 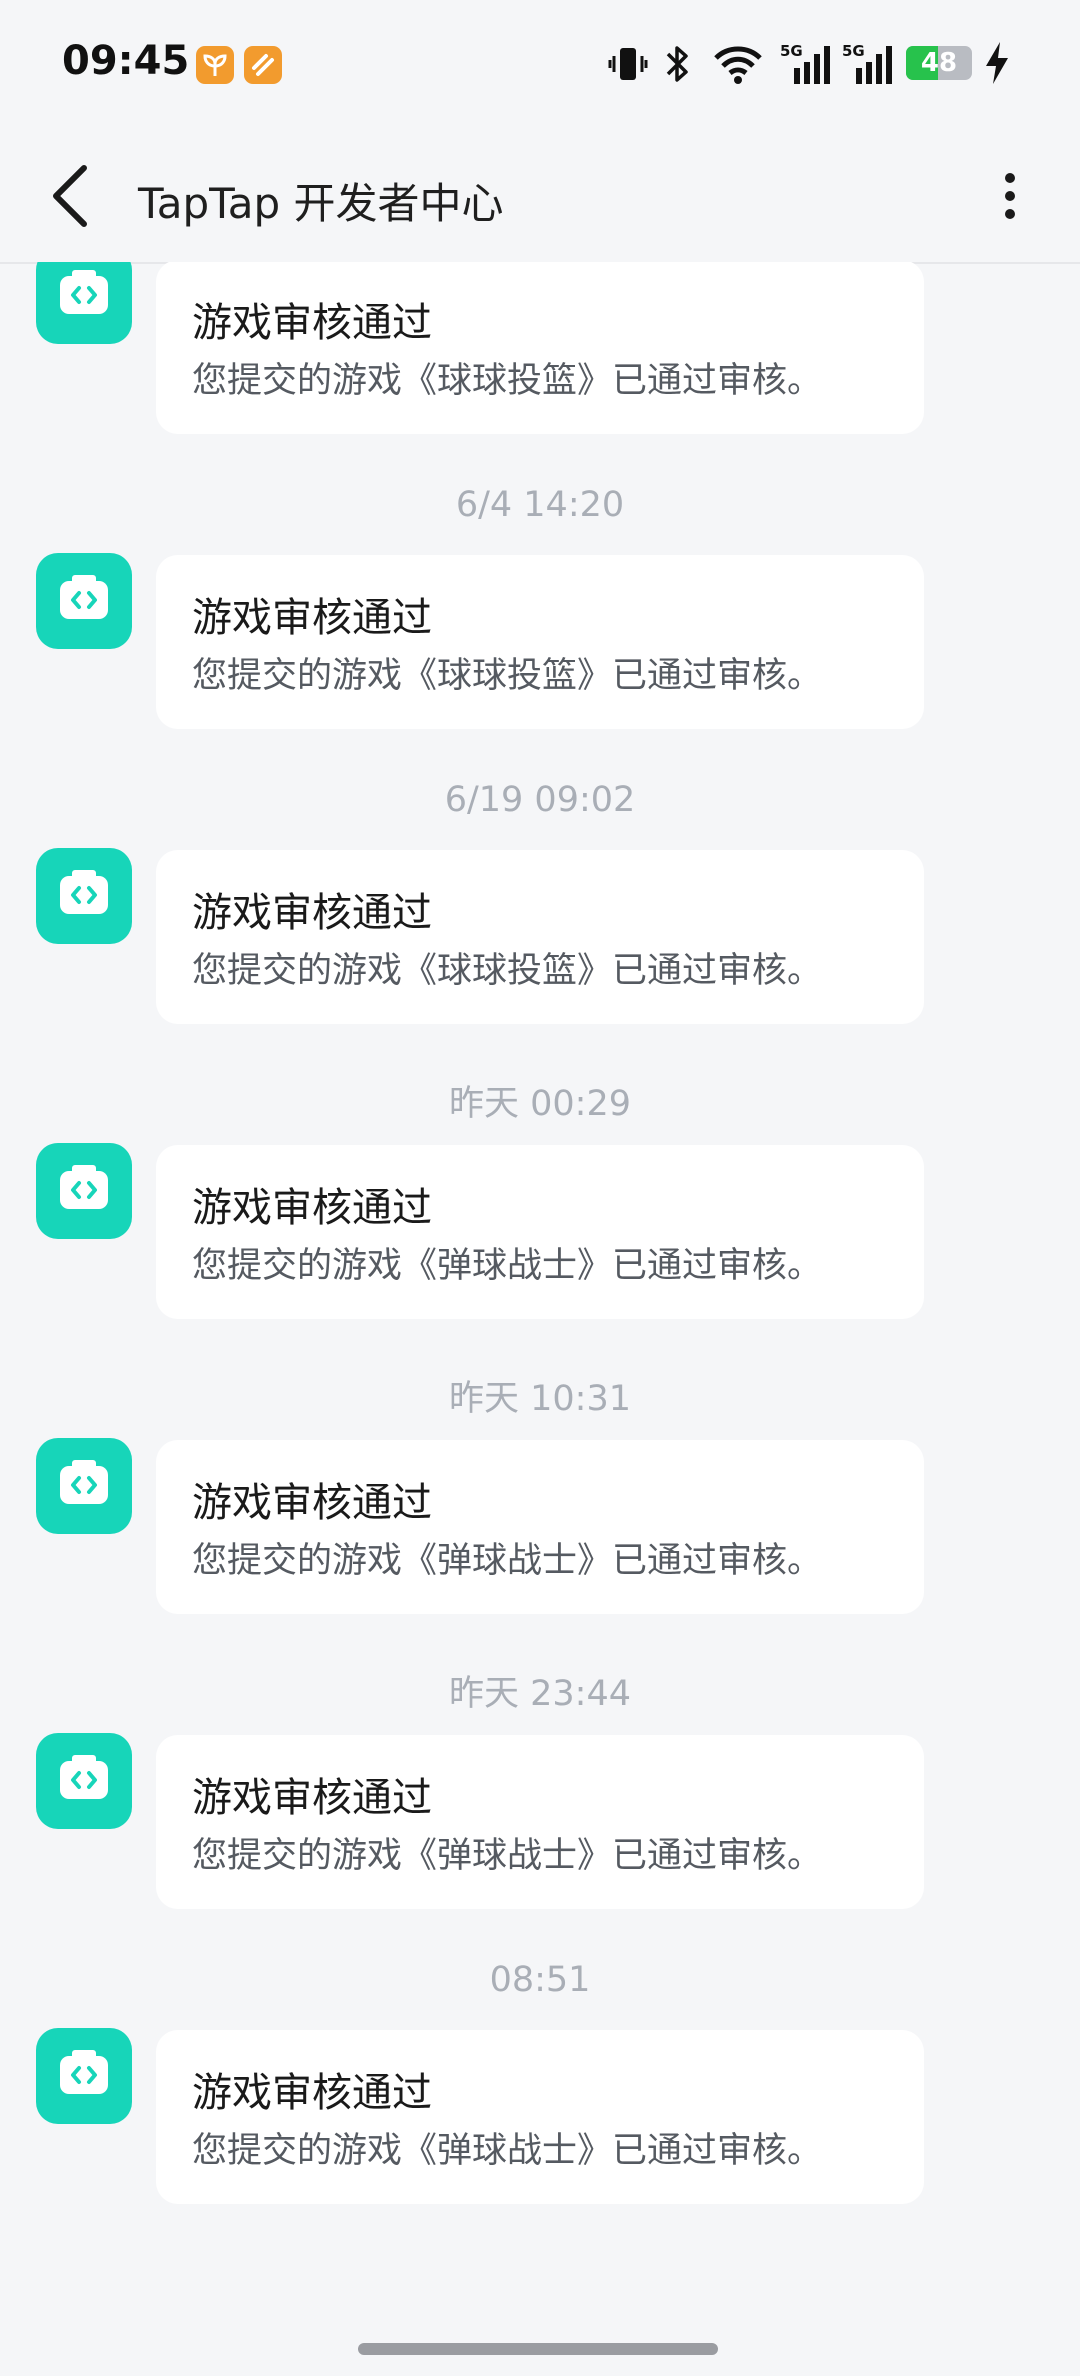 I want to click on more-vertical-icon, so click(x=1010, y=196).